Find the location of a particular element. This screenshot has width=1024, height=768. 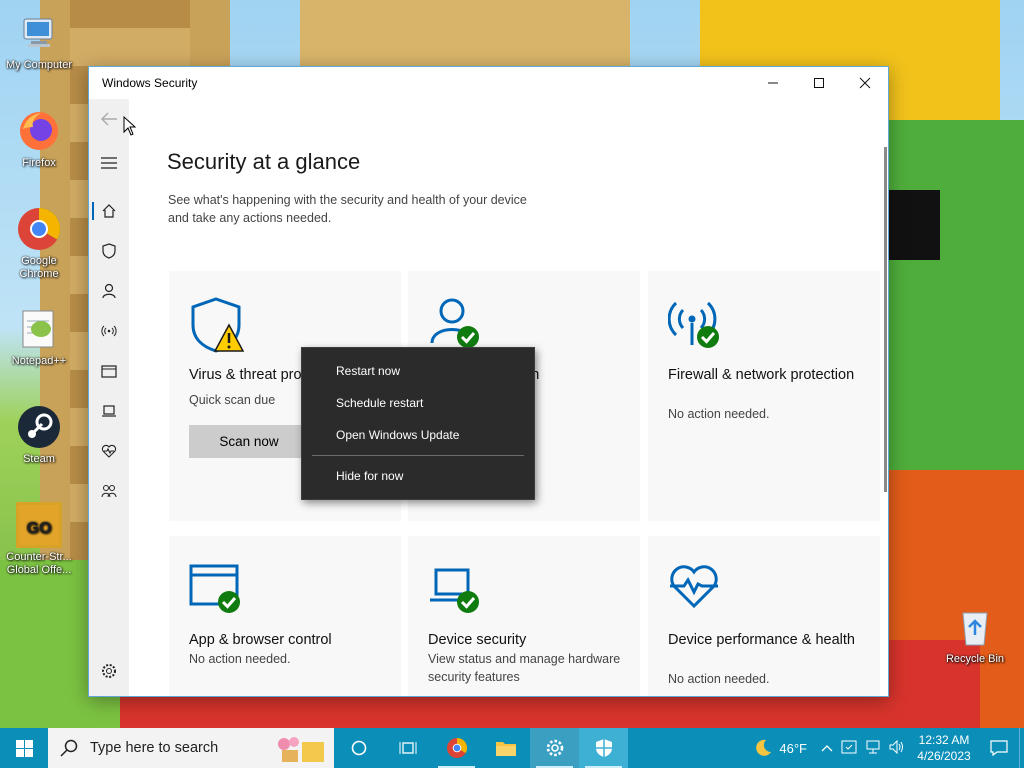

person-check-icon is located at coordinates (454, 323).